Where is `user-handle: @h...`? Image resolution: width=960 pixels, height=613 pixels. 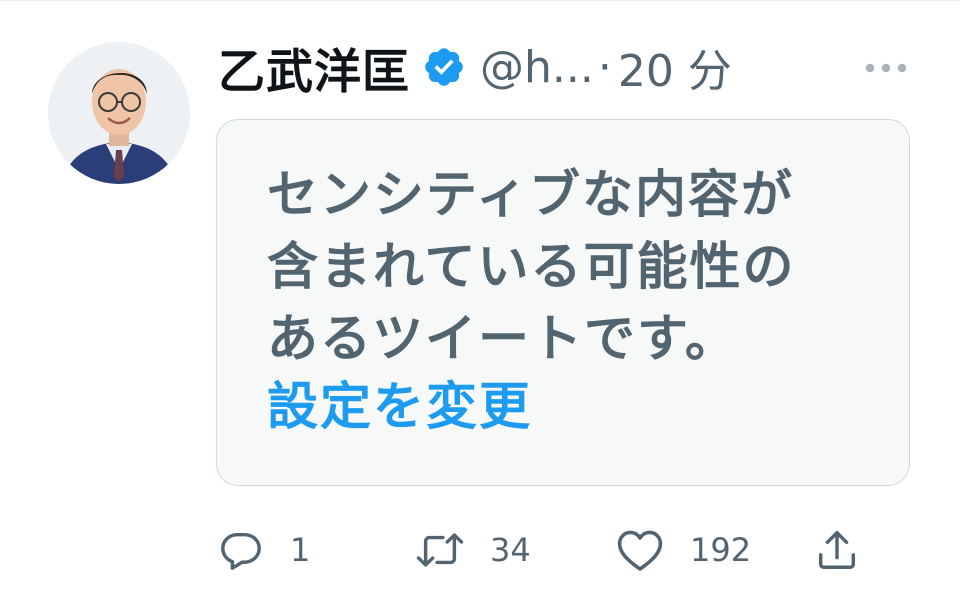 user-handle: @h... is located at coordinates (537, 67).